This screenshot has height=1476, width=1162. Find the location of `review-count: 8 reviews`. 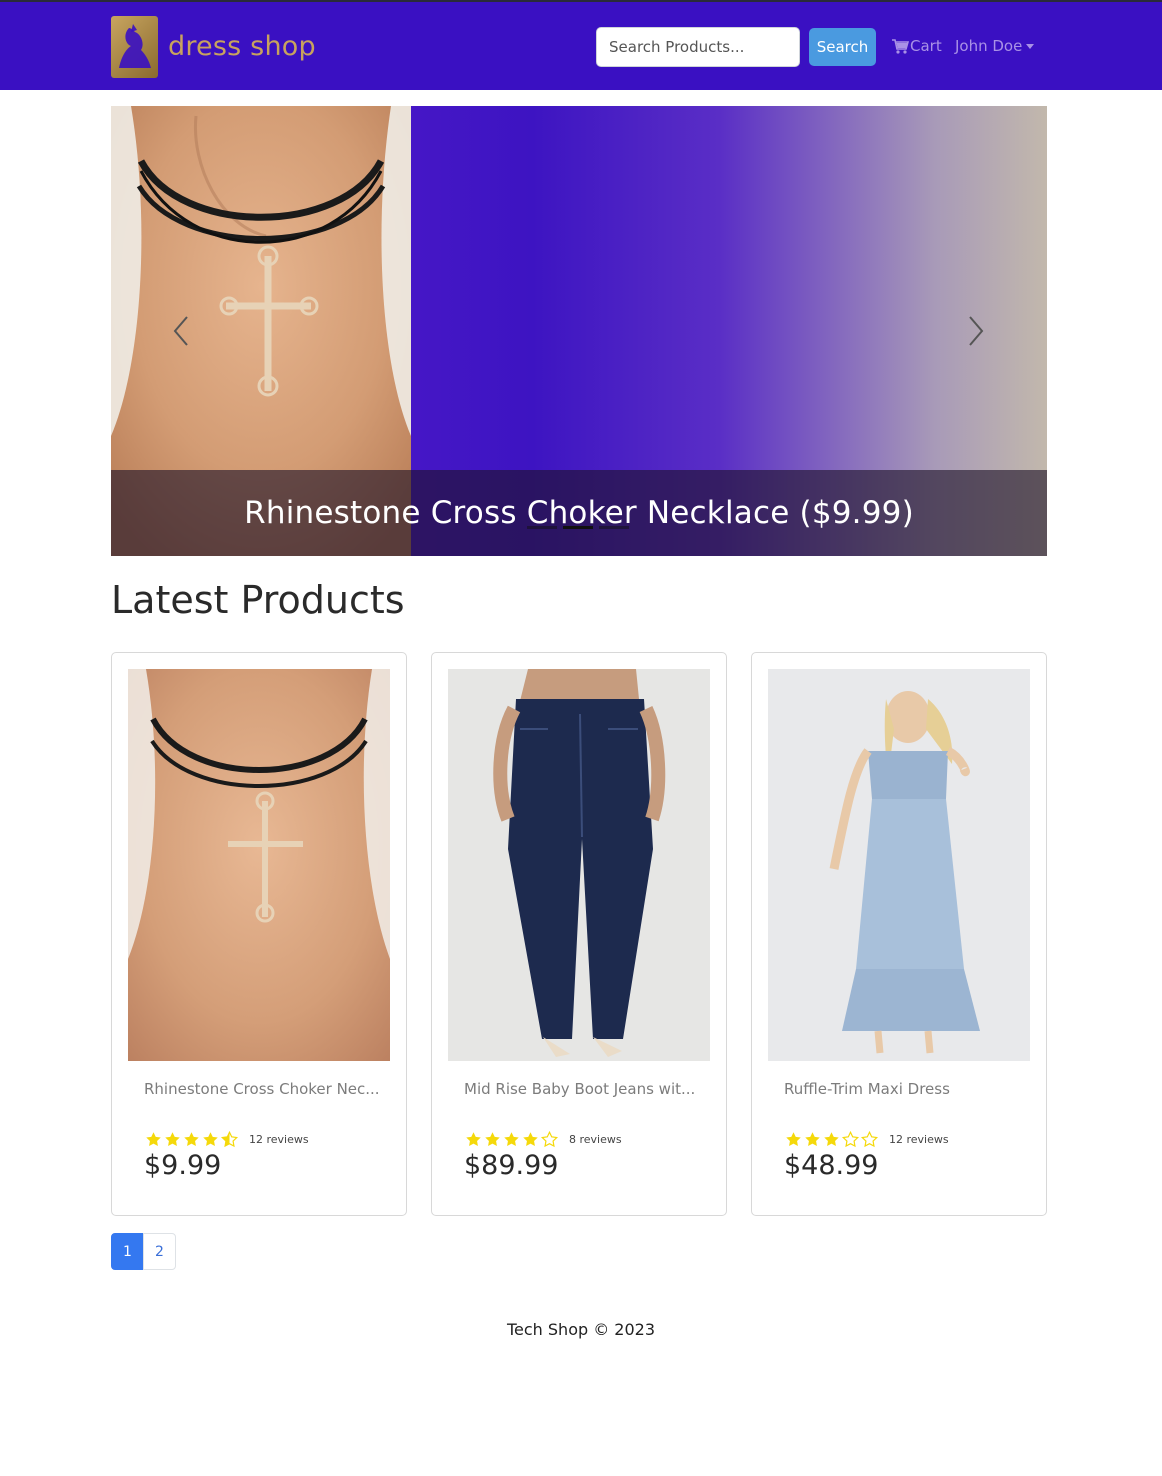

review-count: 8 reviews is located at coordinates (595, 1139).